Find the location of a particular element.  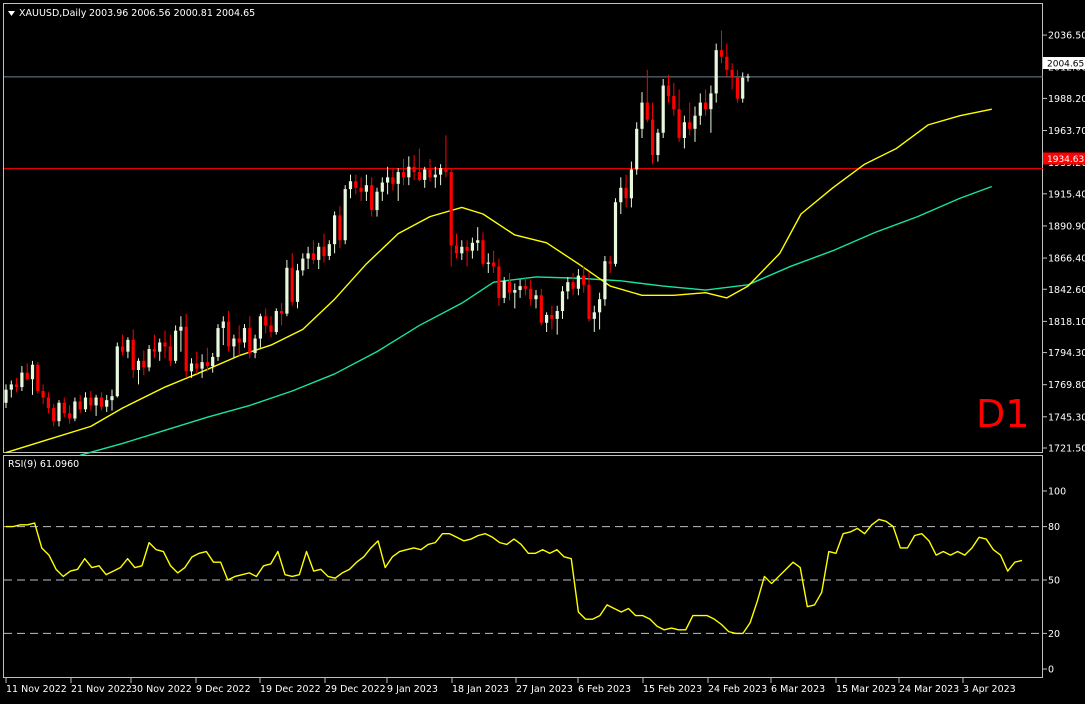

price-axis-label: 1818.10 is located at coordinates (1066, 322).